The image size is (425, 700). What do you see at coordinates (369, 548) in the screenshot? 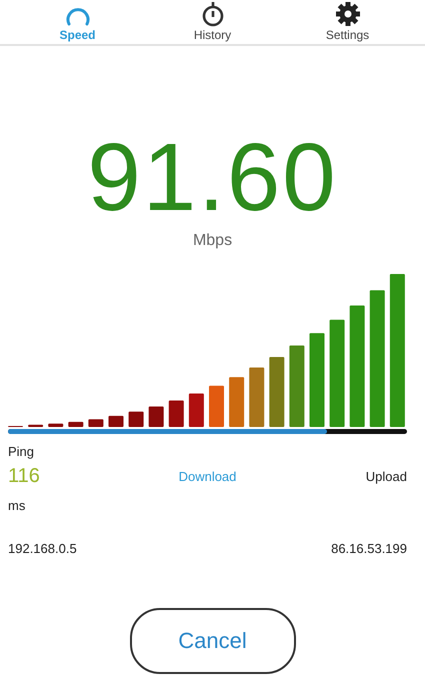
I see `server-ip: 86.16.53.199` at bounding box center [369, 548].